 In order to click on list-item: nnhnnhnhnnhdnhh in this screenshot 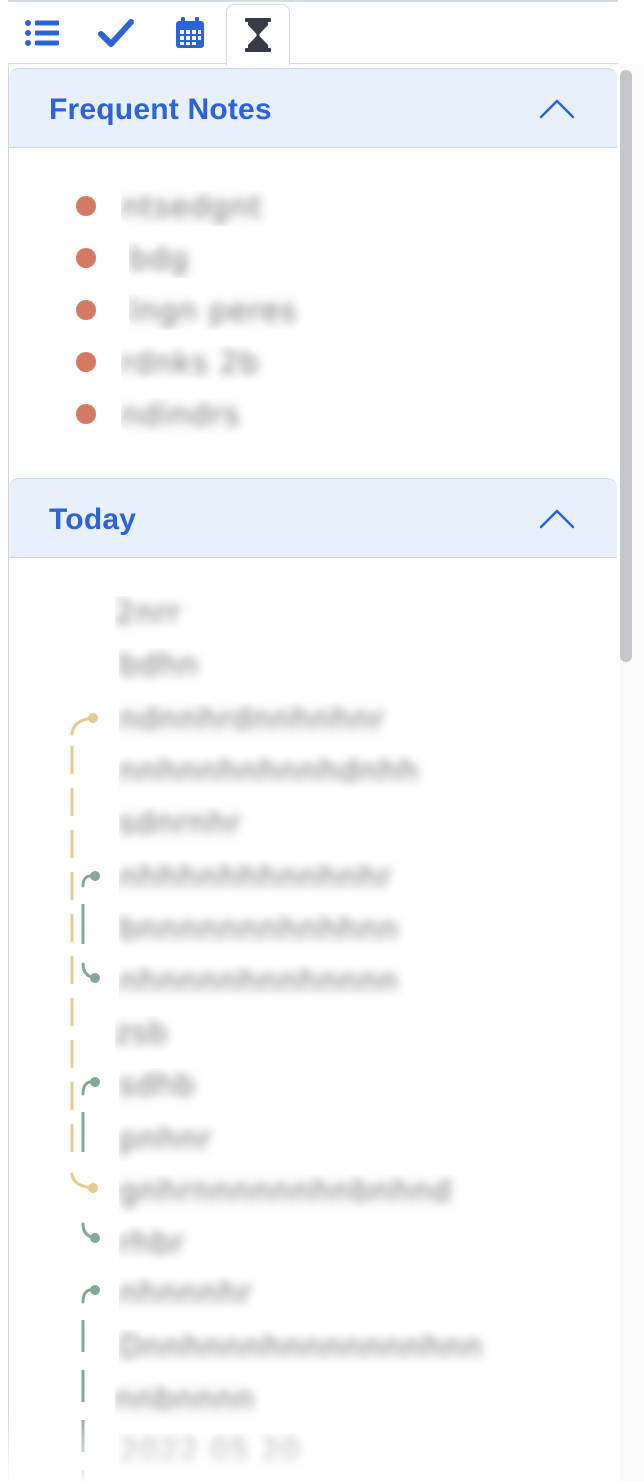, I will do `click(349, 774)`.